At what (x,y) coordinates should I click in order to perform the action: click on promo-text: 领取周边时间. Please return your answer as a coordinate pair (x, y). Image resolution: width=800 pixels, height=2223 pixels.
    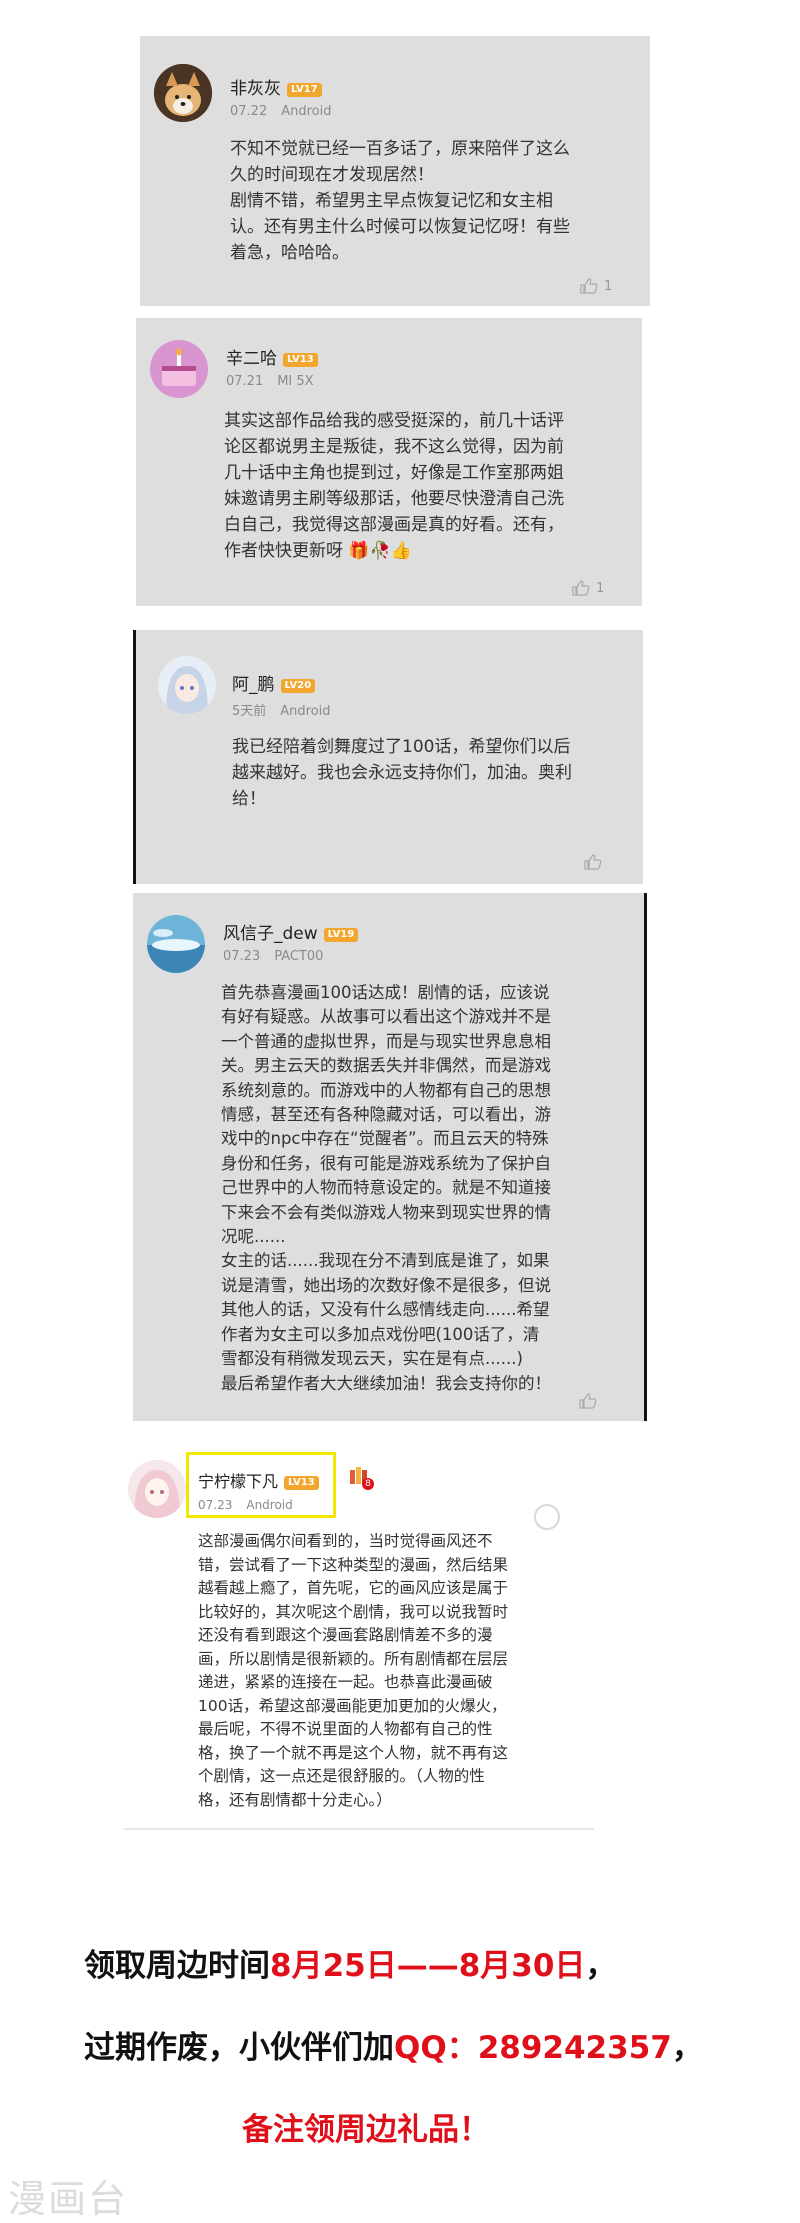
    Looking at the image, I should click on (177, 1966).